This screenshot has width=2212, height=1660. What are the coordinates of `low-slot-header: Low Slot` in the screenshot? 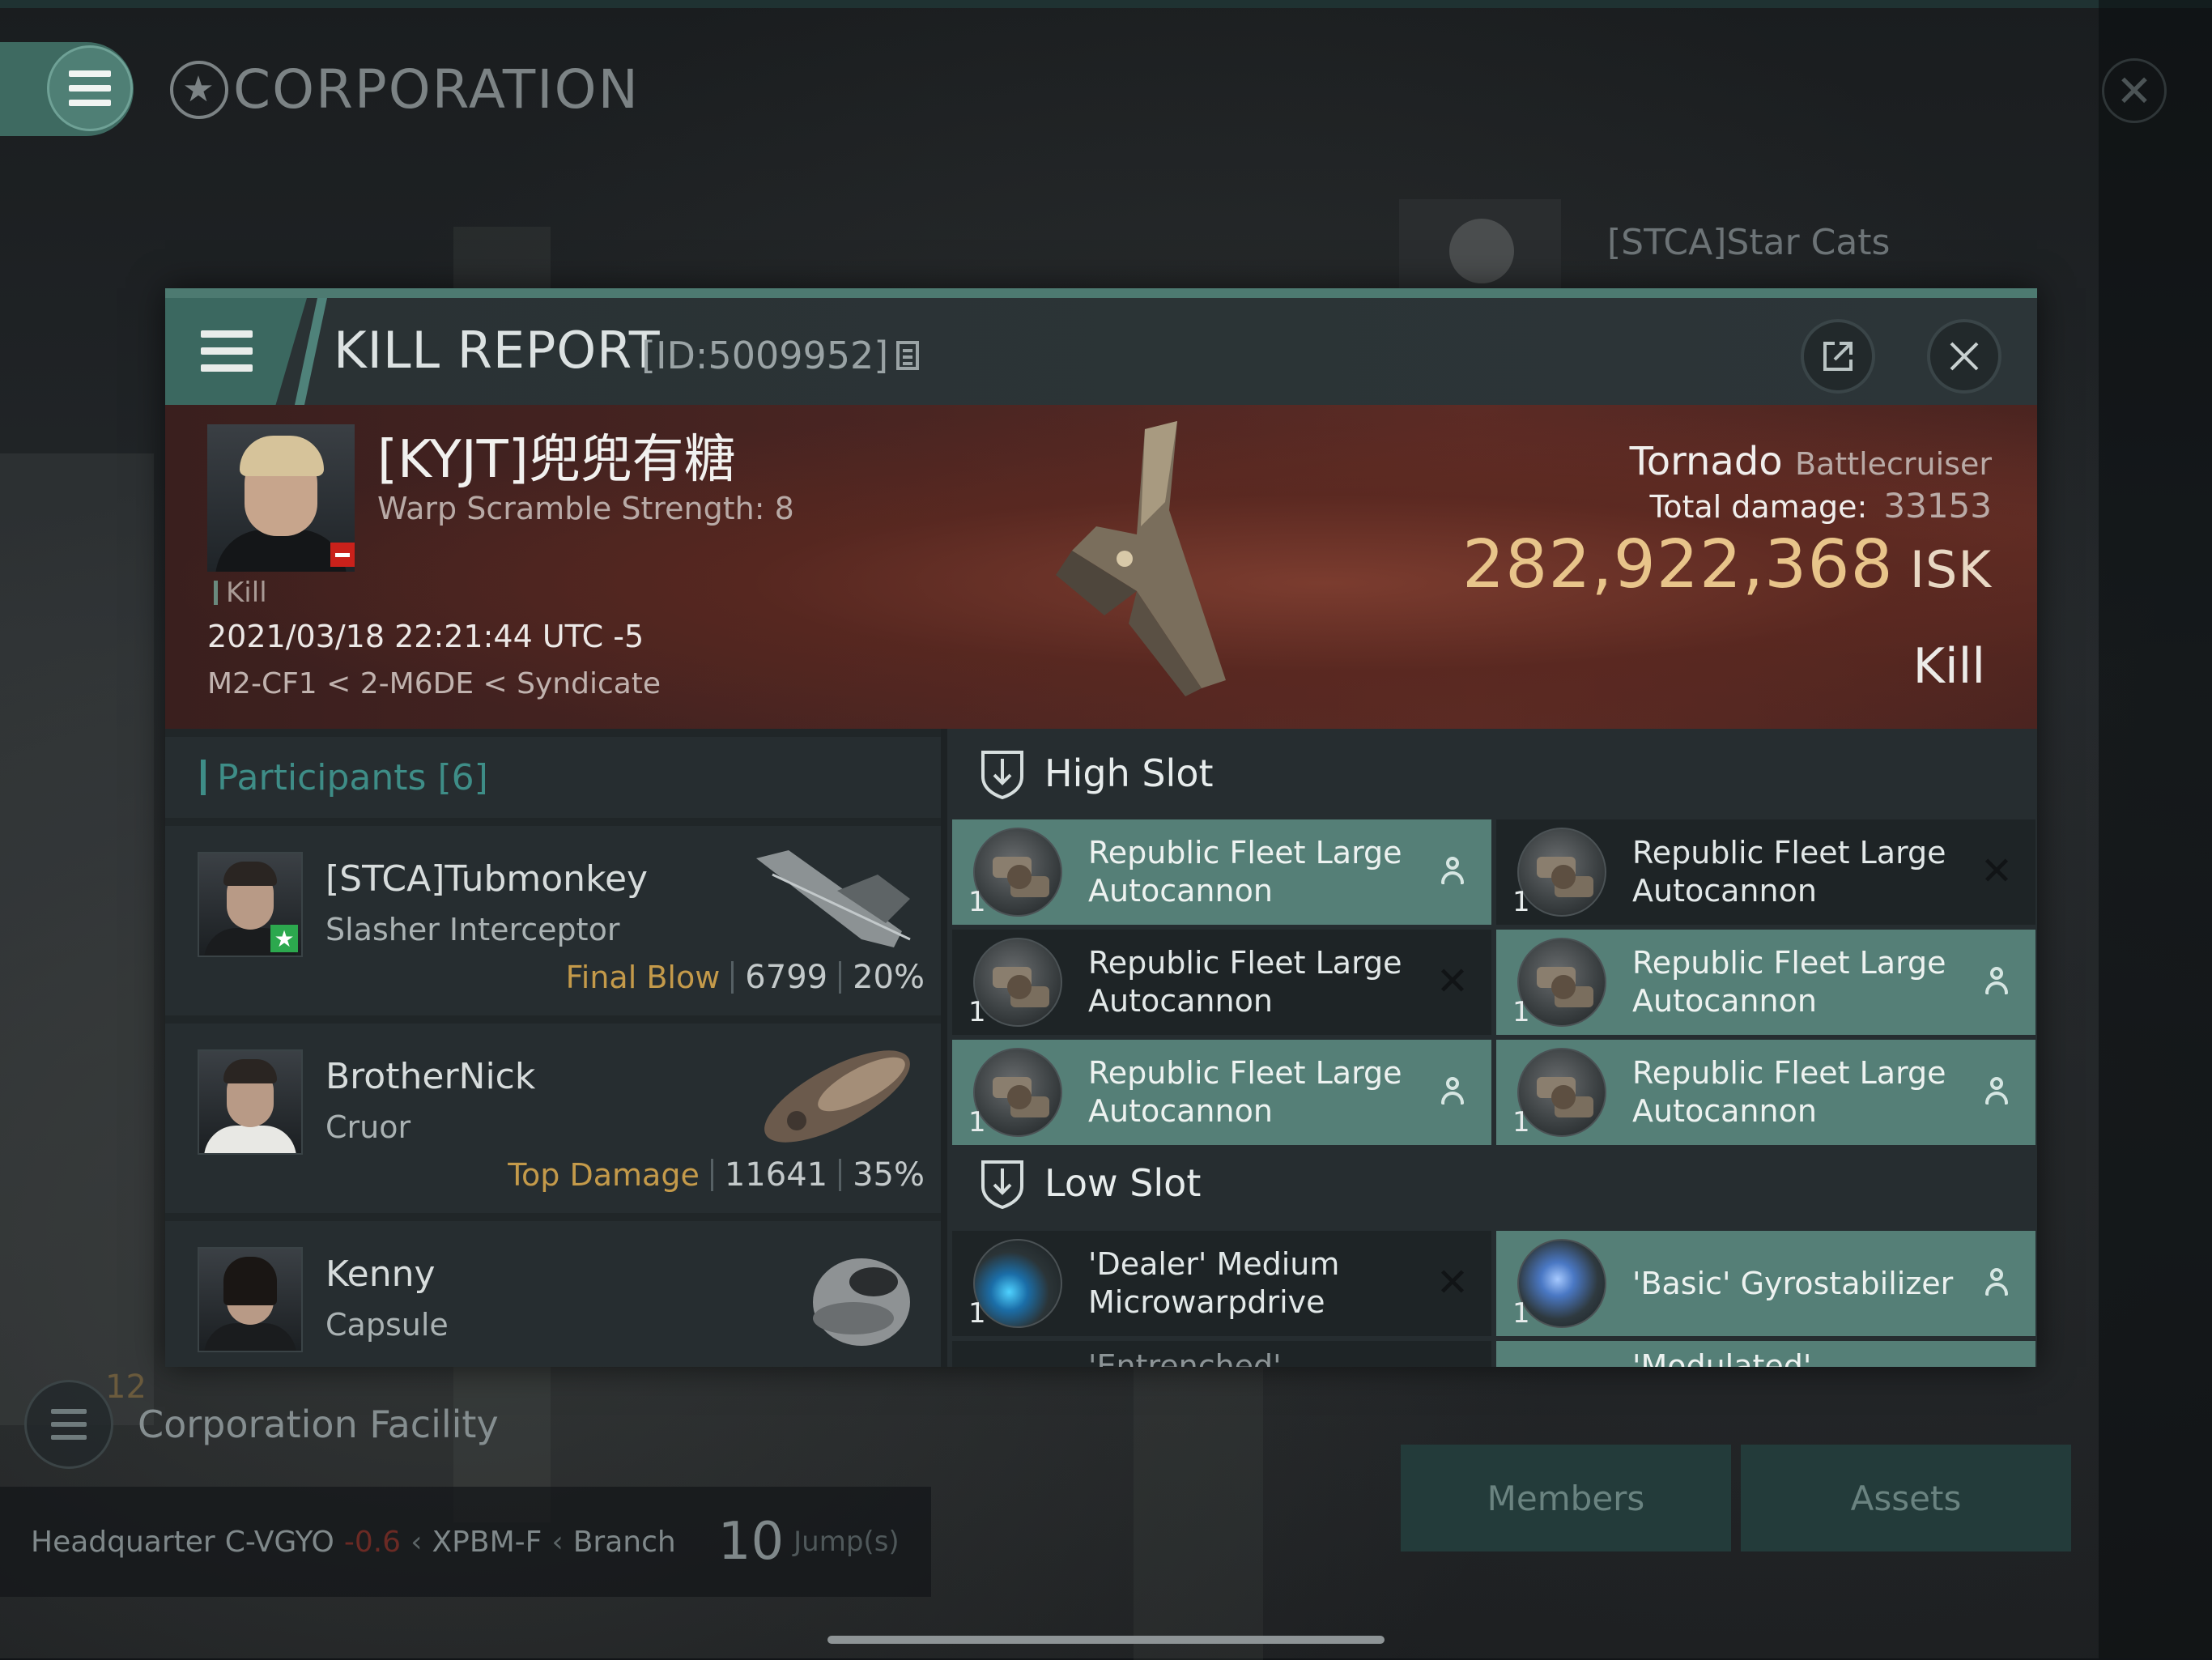 It's located at (1492, 1184).